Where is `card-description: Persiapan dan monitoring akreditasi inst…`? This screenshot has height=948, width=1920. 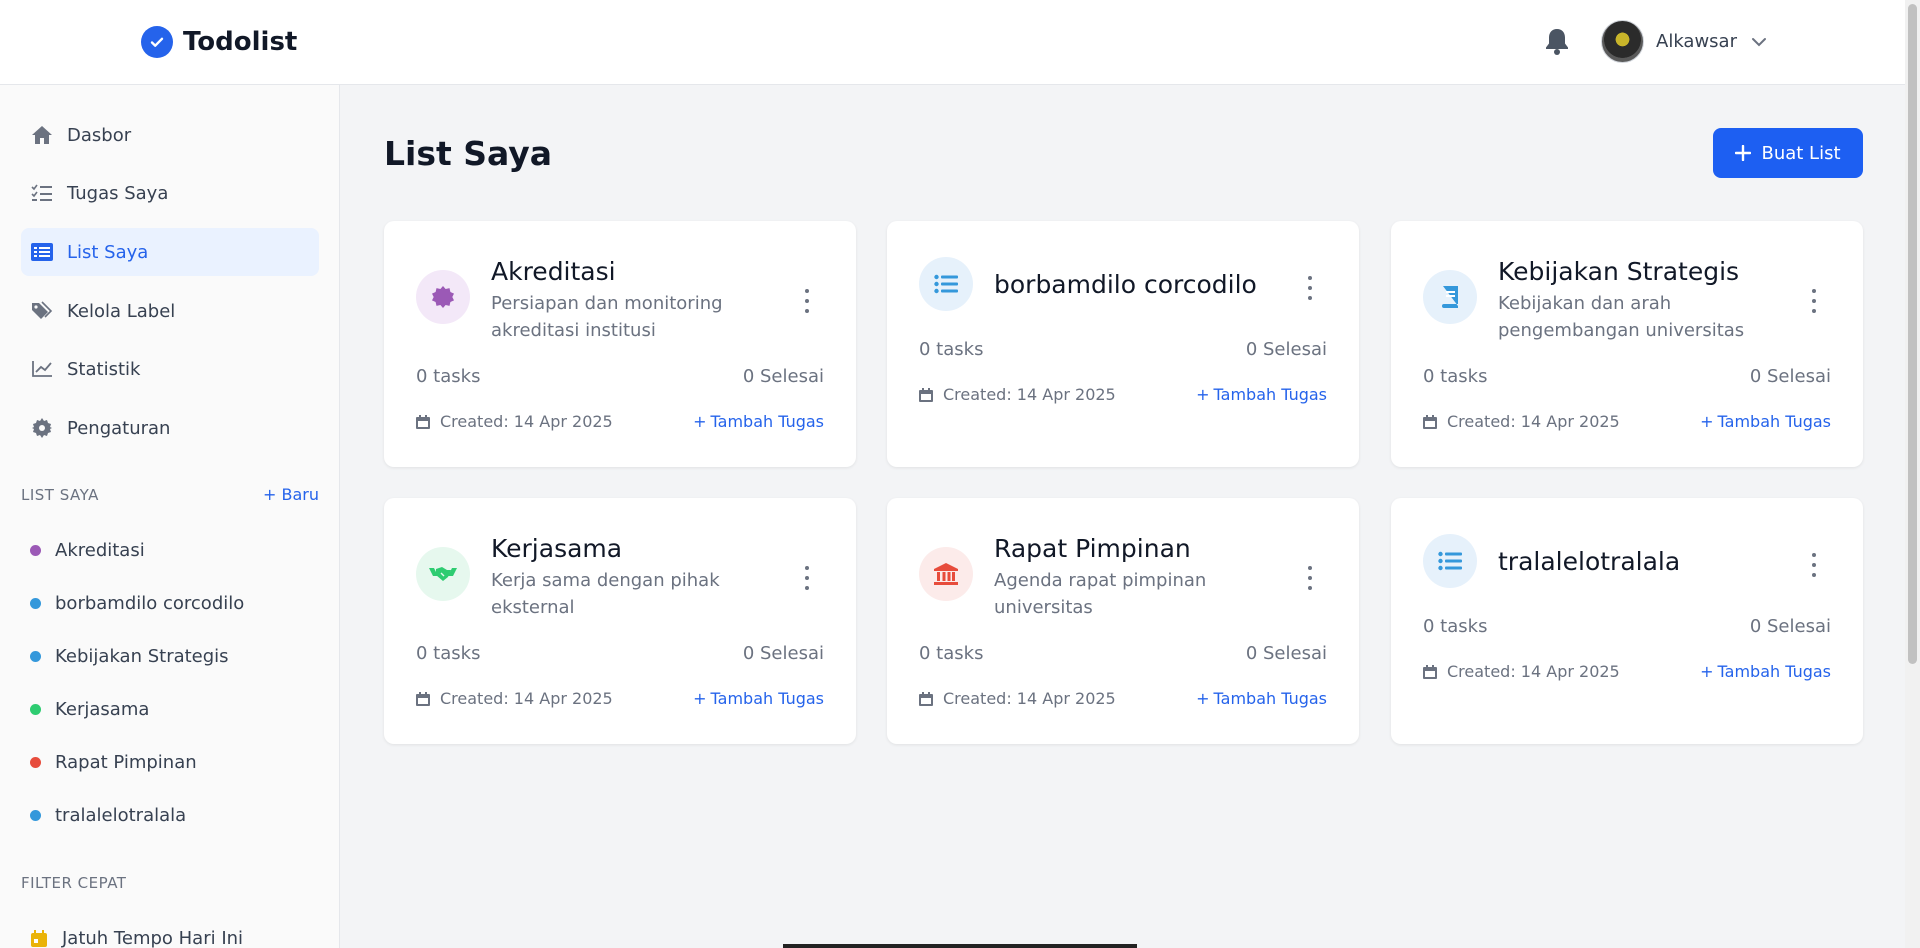 card-description: Persiapan dan monitoring akreditasi inst… is located at coordinates (607, 317).